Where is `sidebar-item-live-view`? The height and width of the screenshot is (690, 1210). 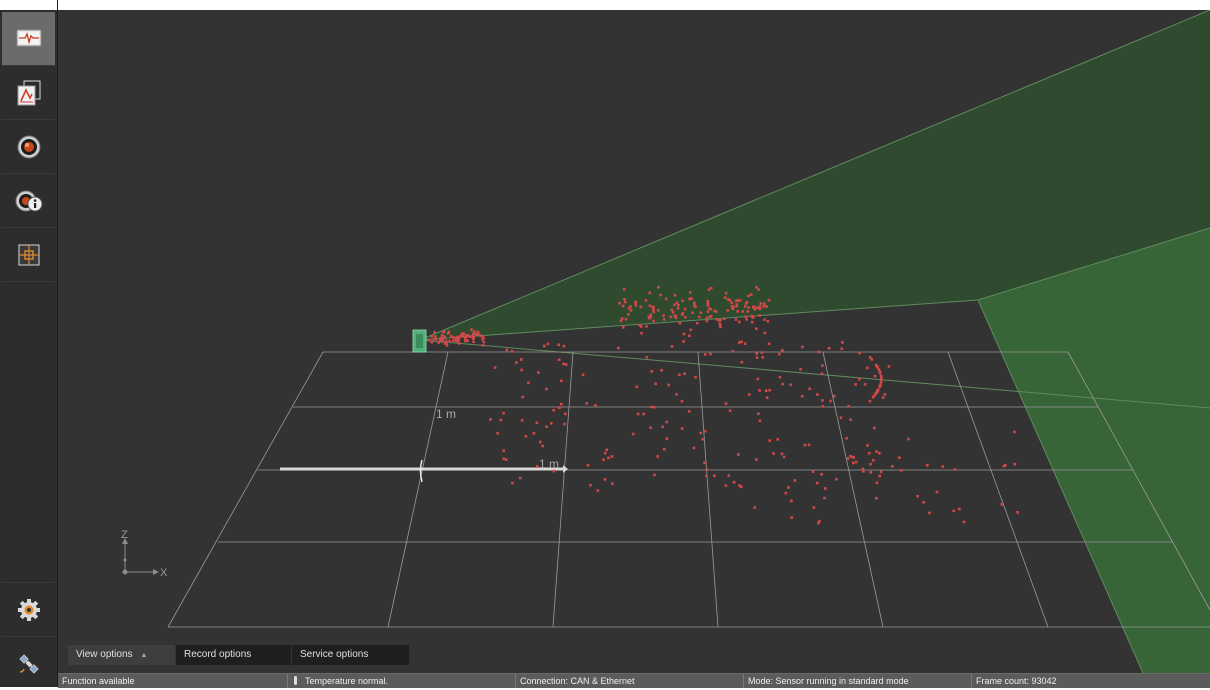
sidebar-item-live-view is located at coordinates (28, 39).